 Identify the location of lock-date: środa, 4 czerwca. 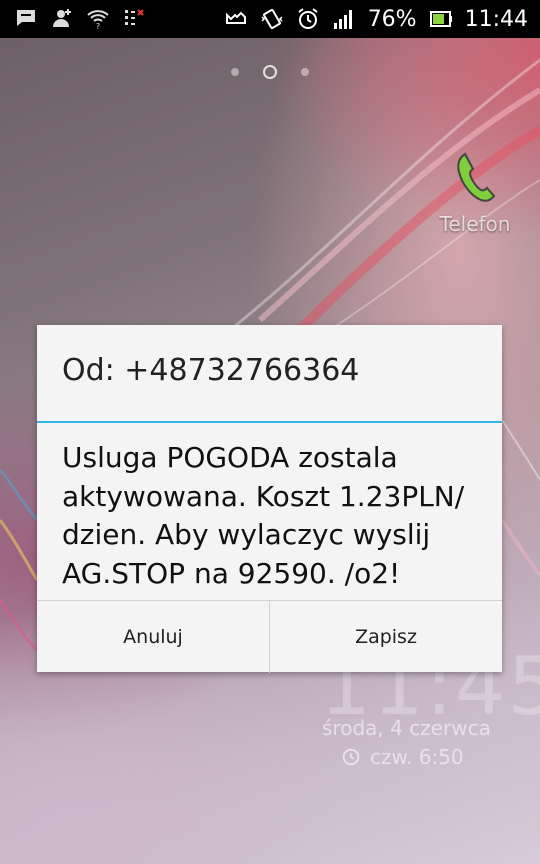
(406, 728).